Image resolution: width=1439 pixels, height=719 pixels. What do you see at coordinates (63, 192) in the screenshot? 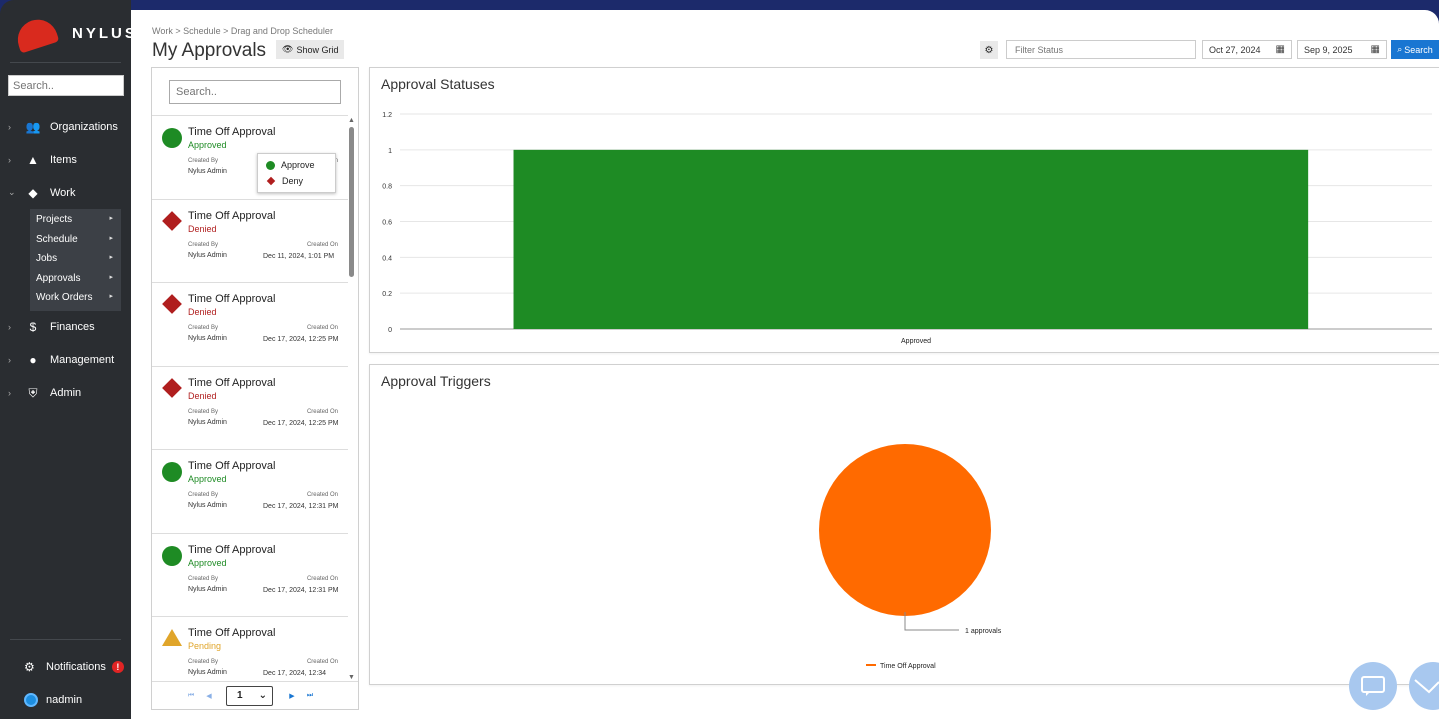
I see `sidebar-item-label: Work` at bounding box center [63, 192].